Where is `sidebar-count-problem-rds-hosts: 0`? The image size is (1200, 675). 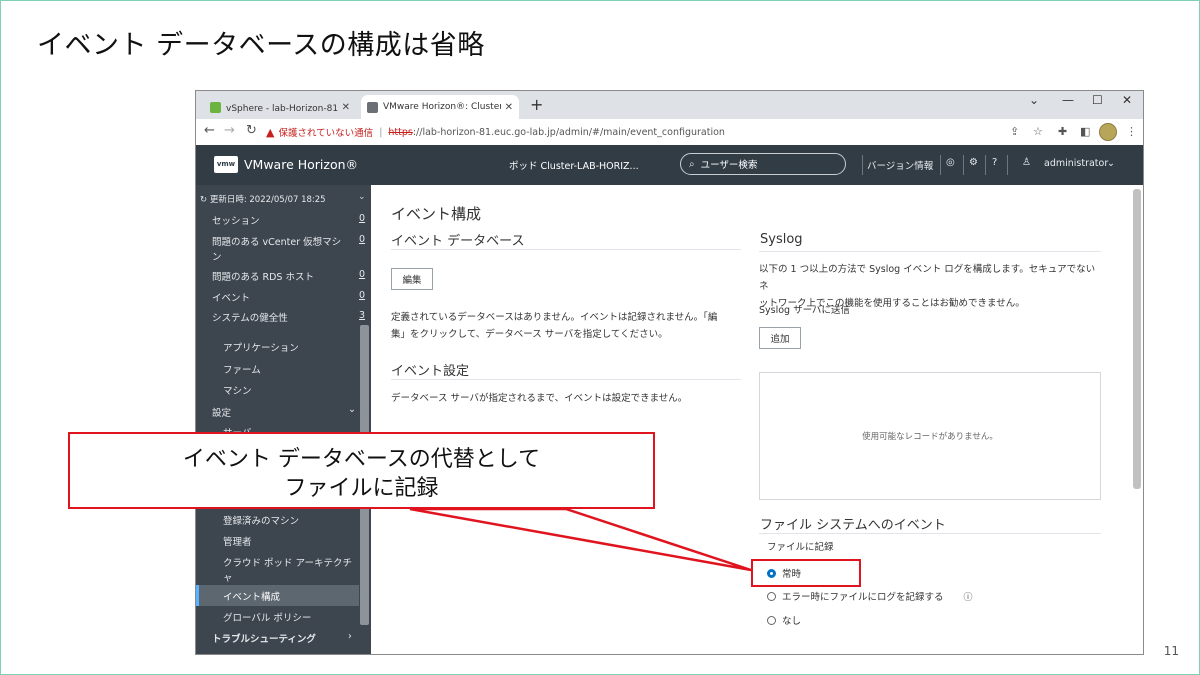 sidebar-count-problem-rds-hosts: 0 is located at coordinates (362, 274).